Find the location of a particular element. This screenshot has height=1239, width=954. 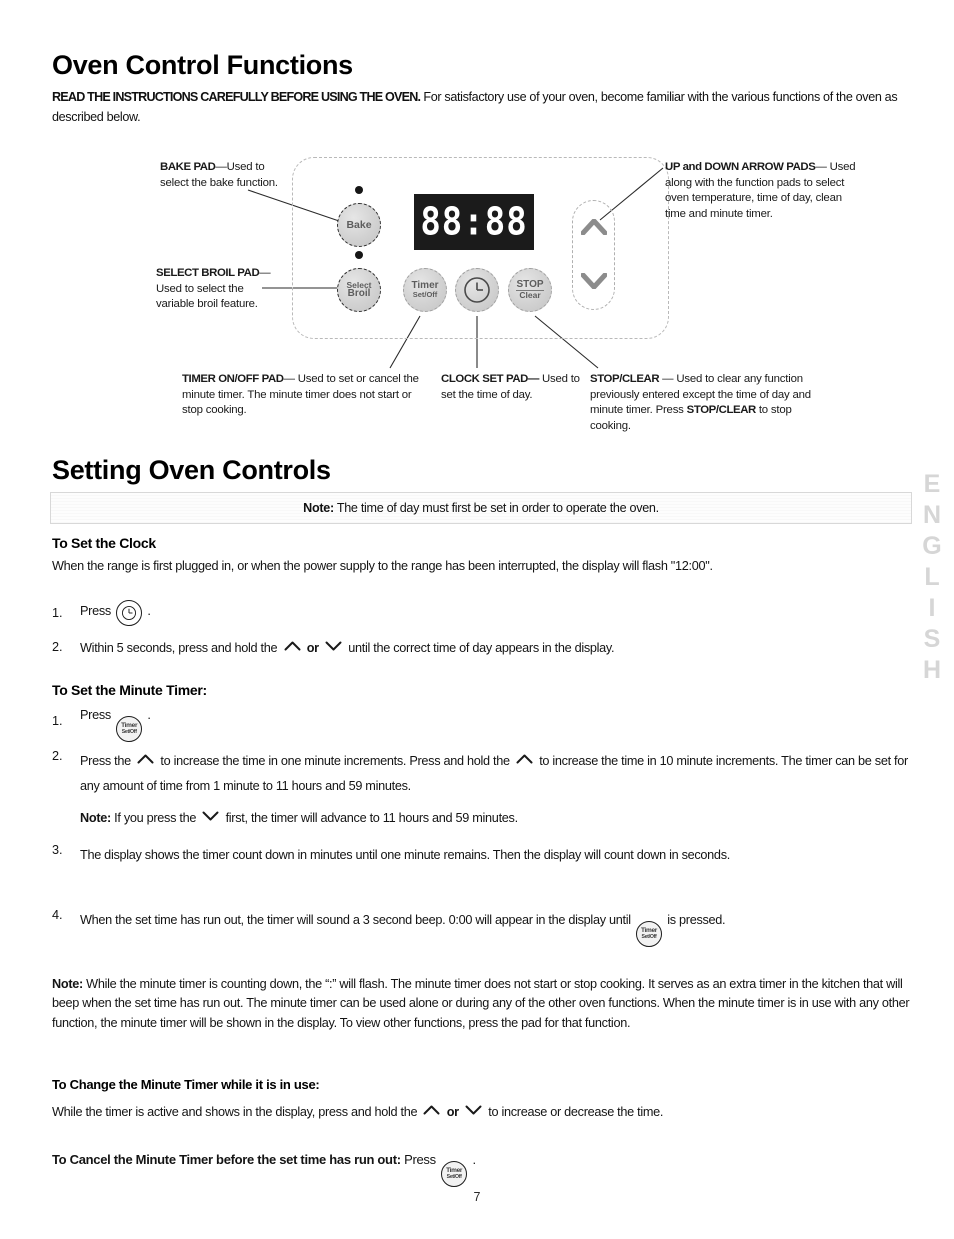

bake-indicator-light is located at coordinates (359, 190).